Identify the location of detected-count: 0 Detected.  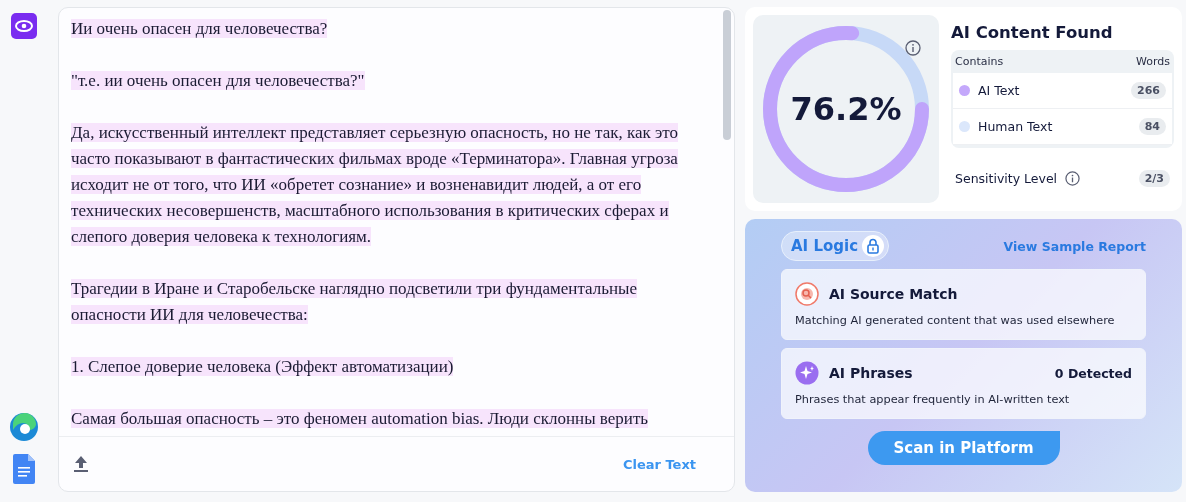
(1093, 373).